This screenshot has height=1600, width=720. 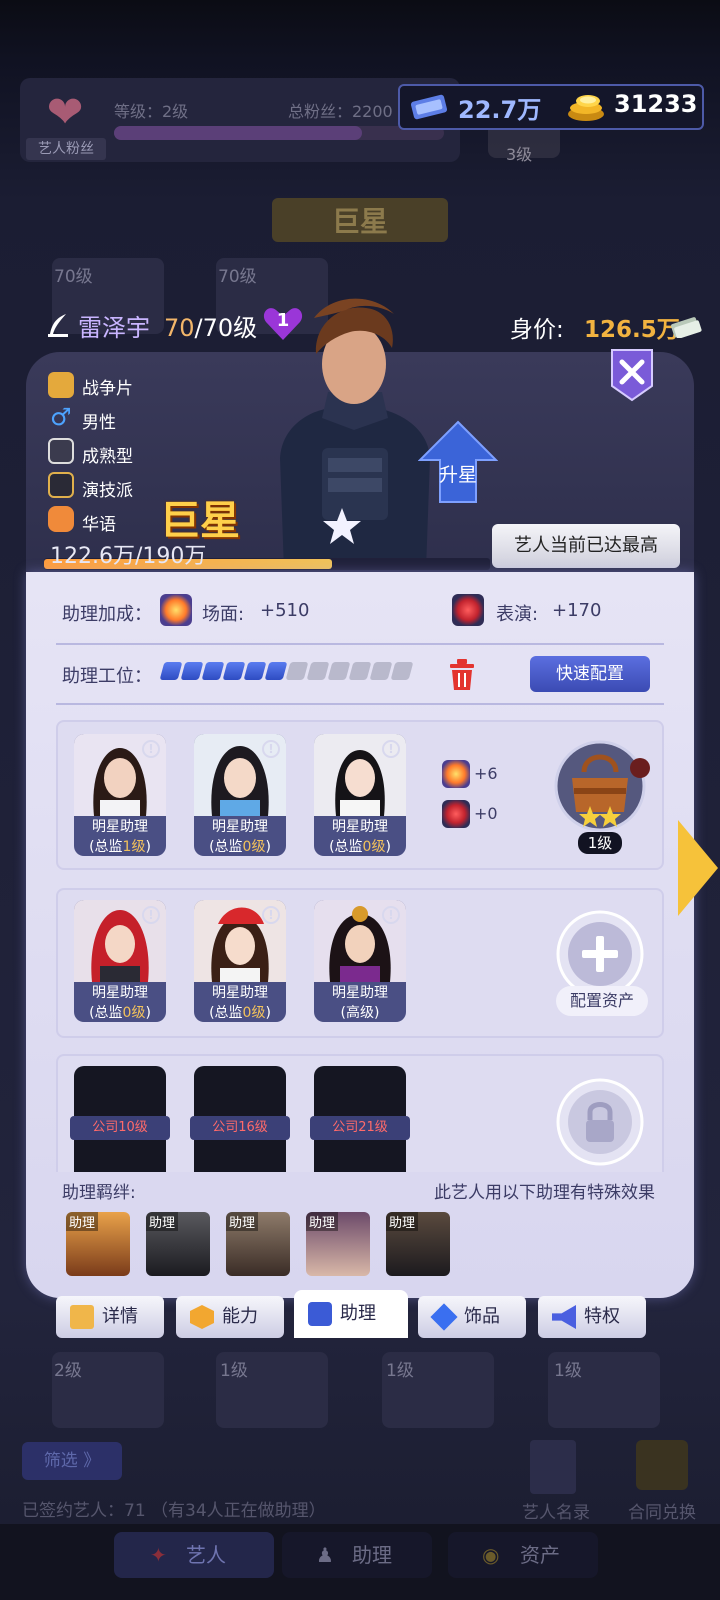 I want to click on document-icon, so click(x=82, y=1317).